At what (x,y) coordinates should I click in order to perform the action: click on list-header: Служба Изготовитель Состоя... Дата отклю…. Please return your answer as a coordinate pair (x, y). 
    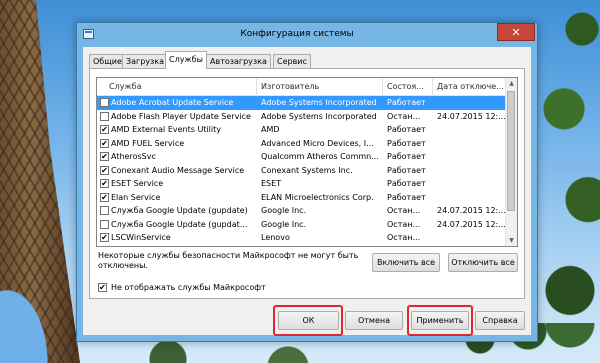
    Looking at the image, I should click on (302, 87).